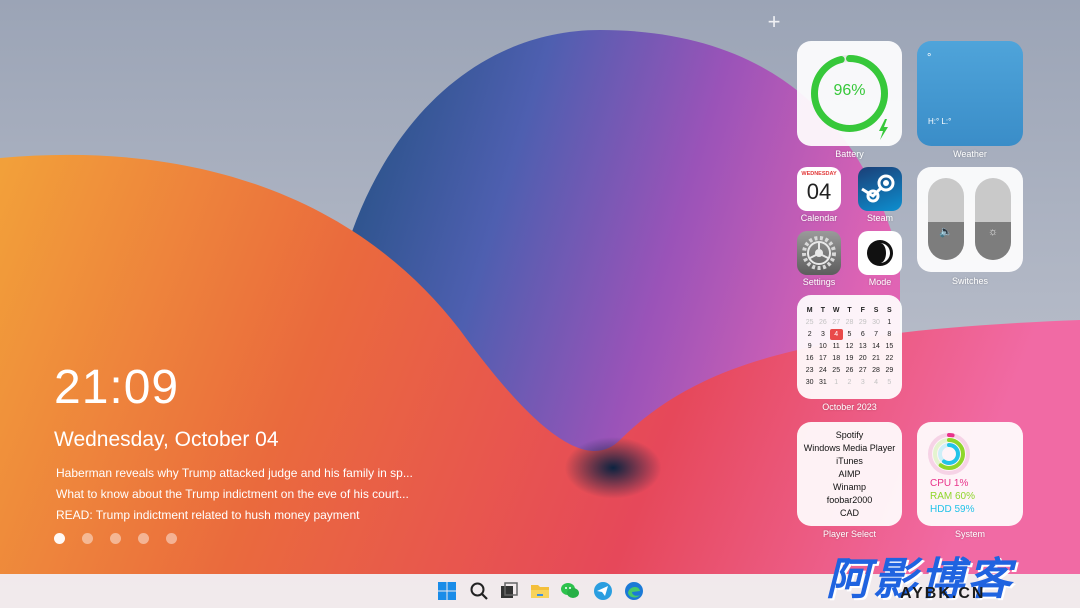 The height and width of the screenshot is (608, 1080). I want to click on windows-start-icon, so click(447, 591).